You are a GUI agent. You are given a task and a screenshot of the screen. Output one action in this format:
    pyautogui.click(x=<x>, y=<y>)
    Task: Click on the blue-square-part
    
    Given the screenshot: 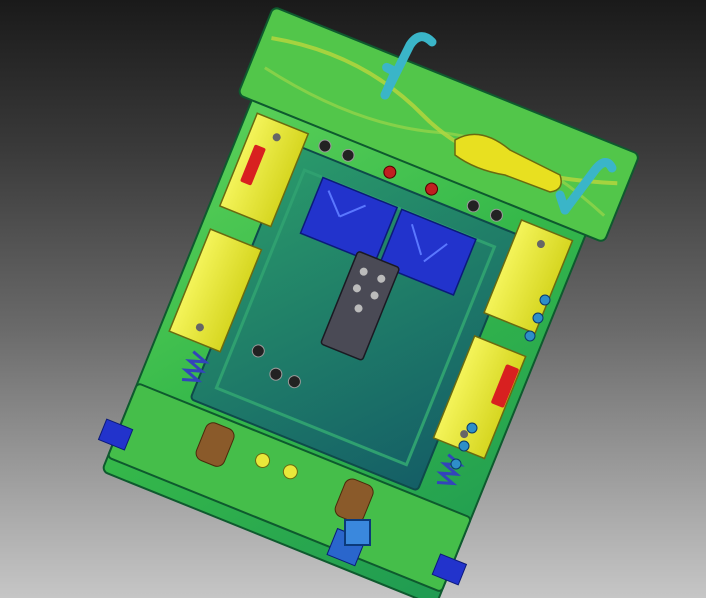 What is the action you would take?
    pyautogui.click(x=357, y=532)
    